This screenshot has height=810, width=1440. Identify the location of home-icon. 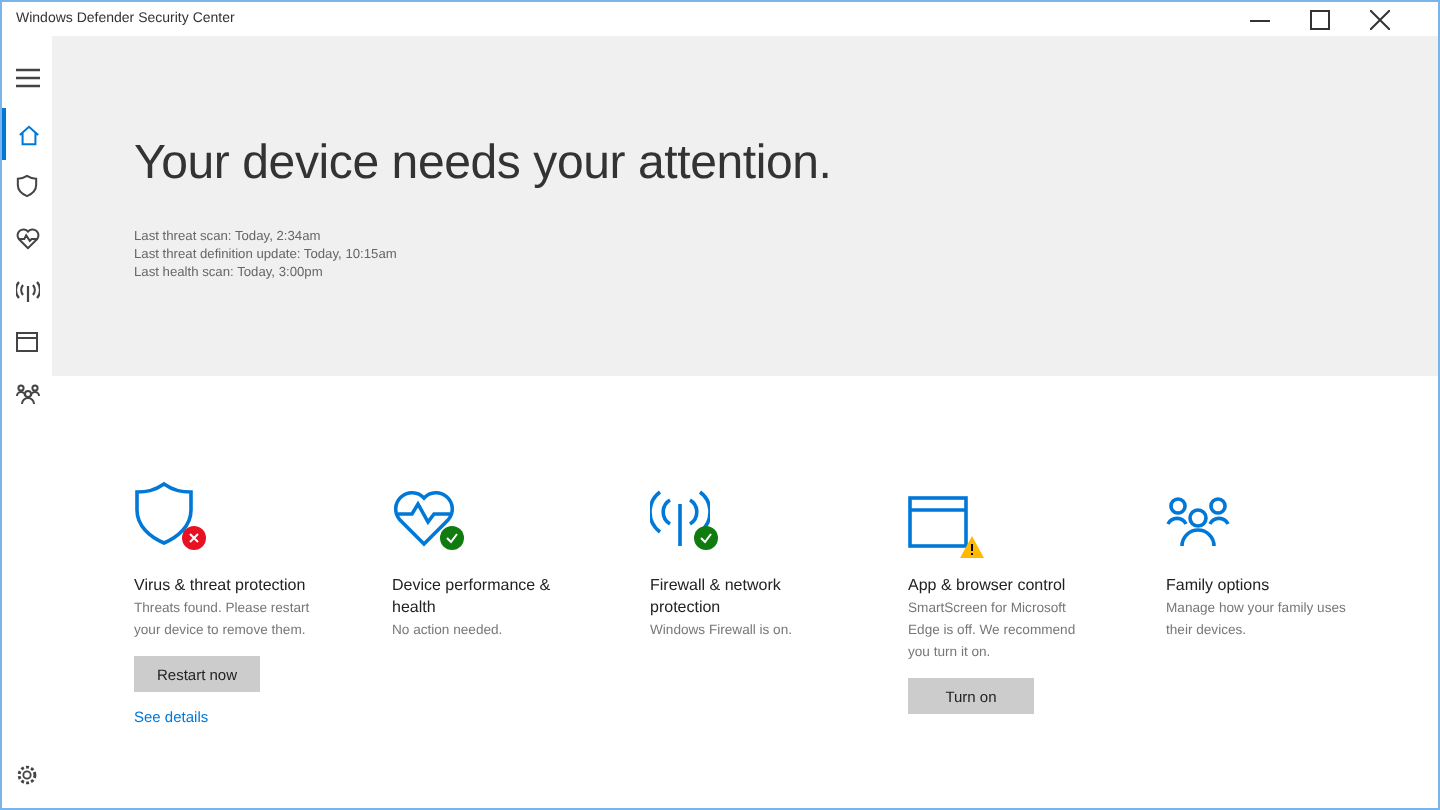
(29, 134).